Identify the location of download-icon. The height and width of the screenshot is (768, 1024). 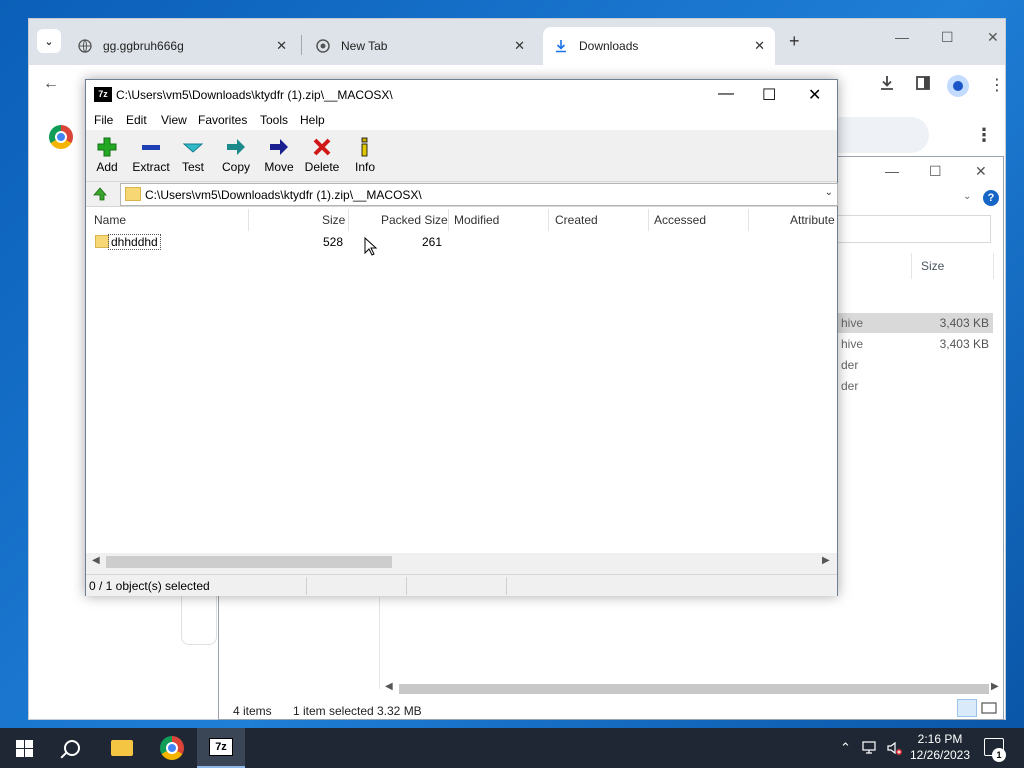
(561, 46).